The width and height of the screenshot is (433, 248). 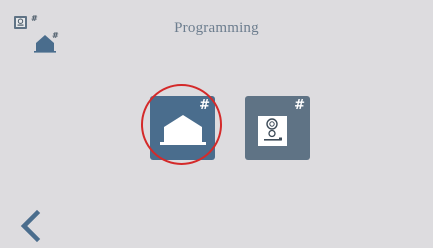 What do you see at coordinates (277, 128) in the screenshot?
I see `intercom-programming-button: #` at bounding box center [277, 128].